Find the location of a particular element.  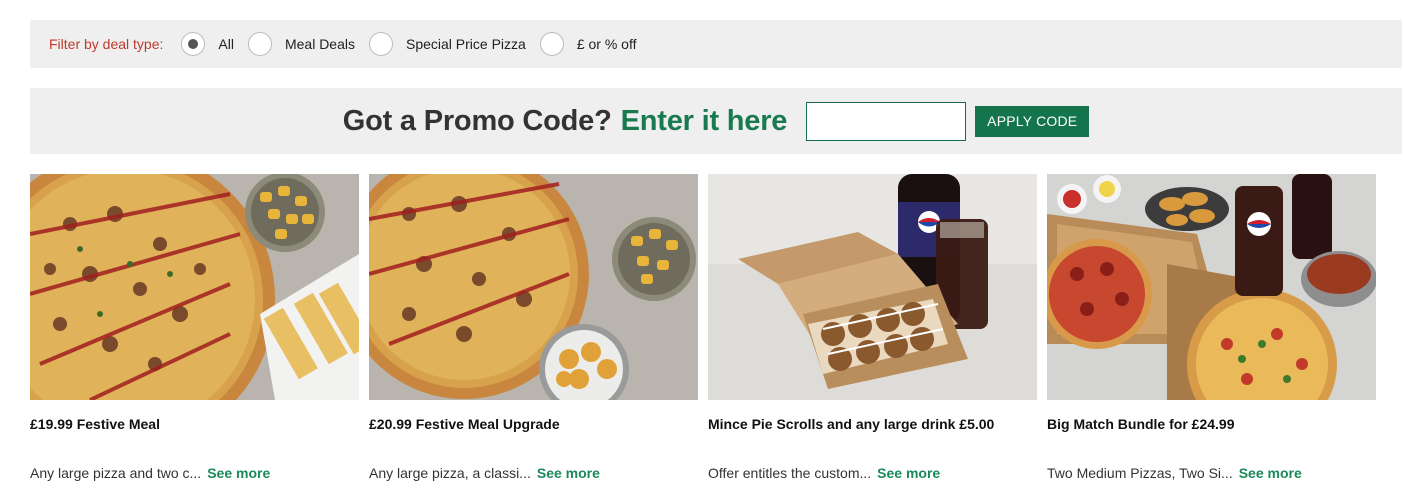

filter-option-all: All is located at coordinates (207, 44).